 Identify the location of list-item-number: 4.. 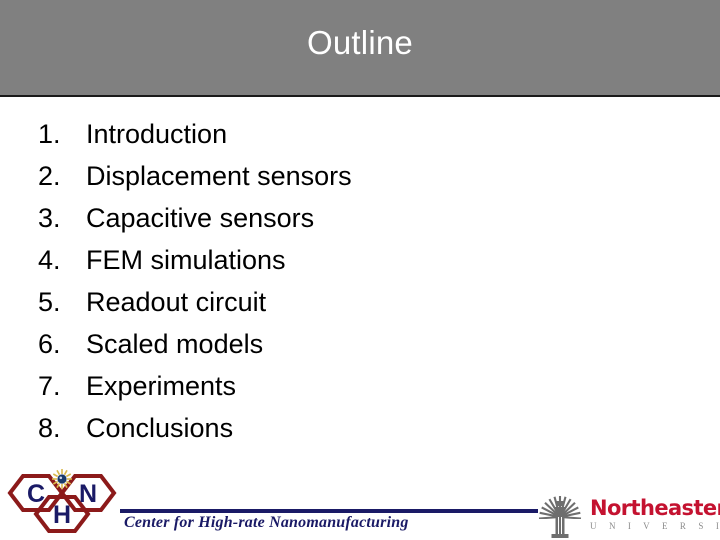
(49, 260).